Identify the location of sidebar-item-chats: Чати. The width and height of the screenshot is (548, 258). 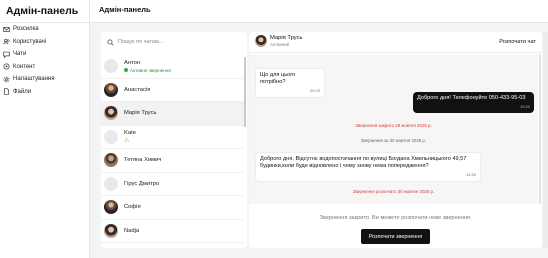
(44, 54).